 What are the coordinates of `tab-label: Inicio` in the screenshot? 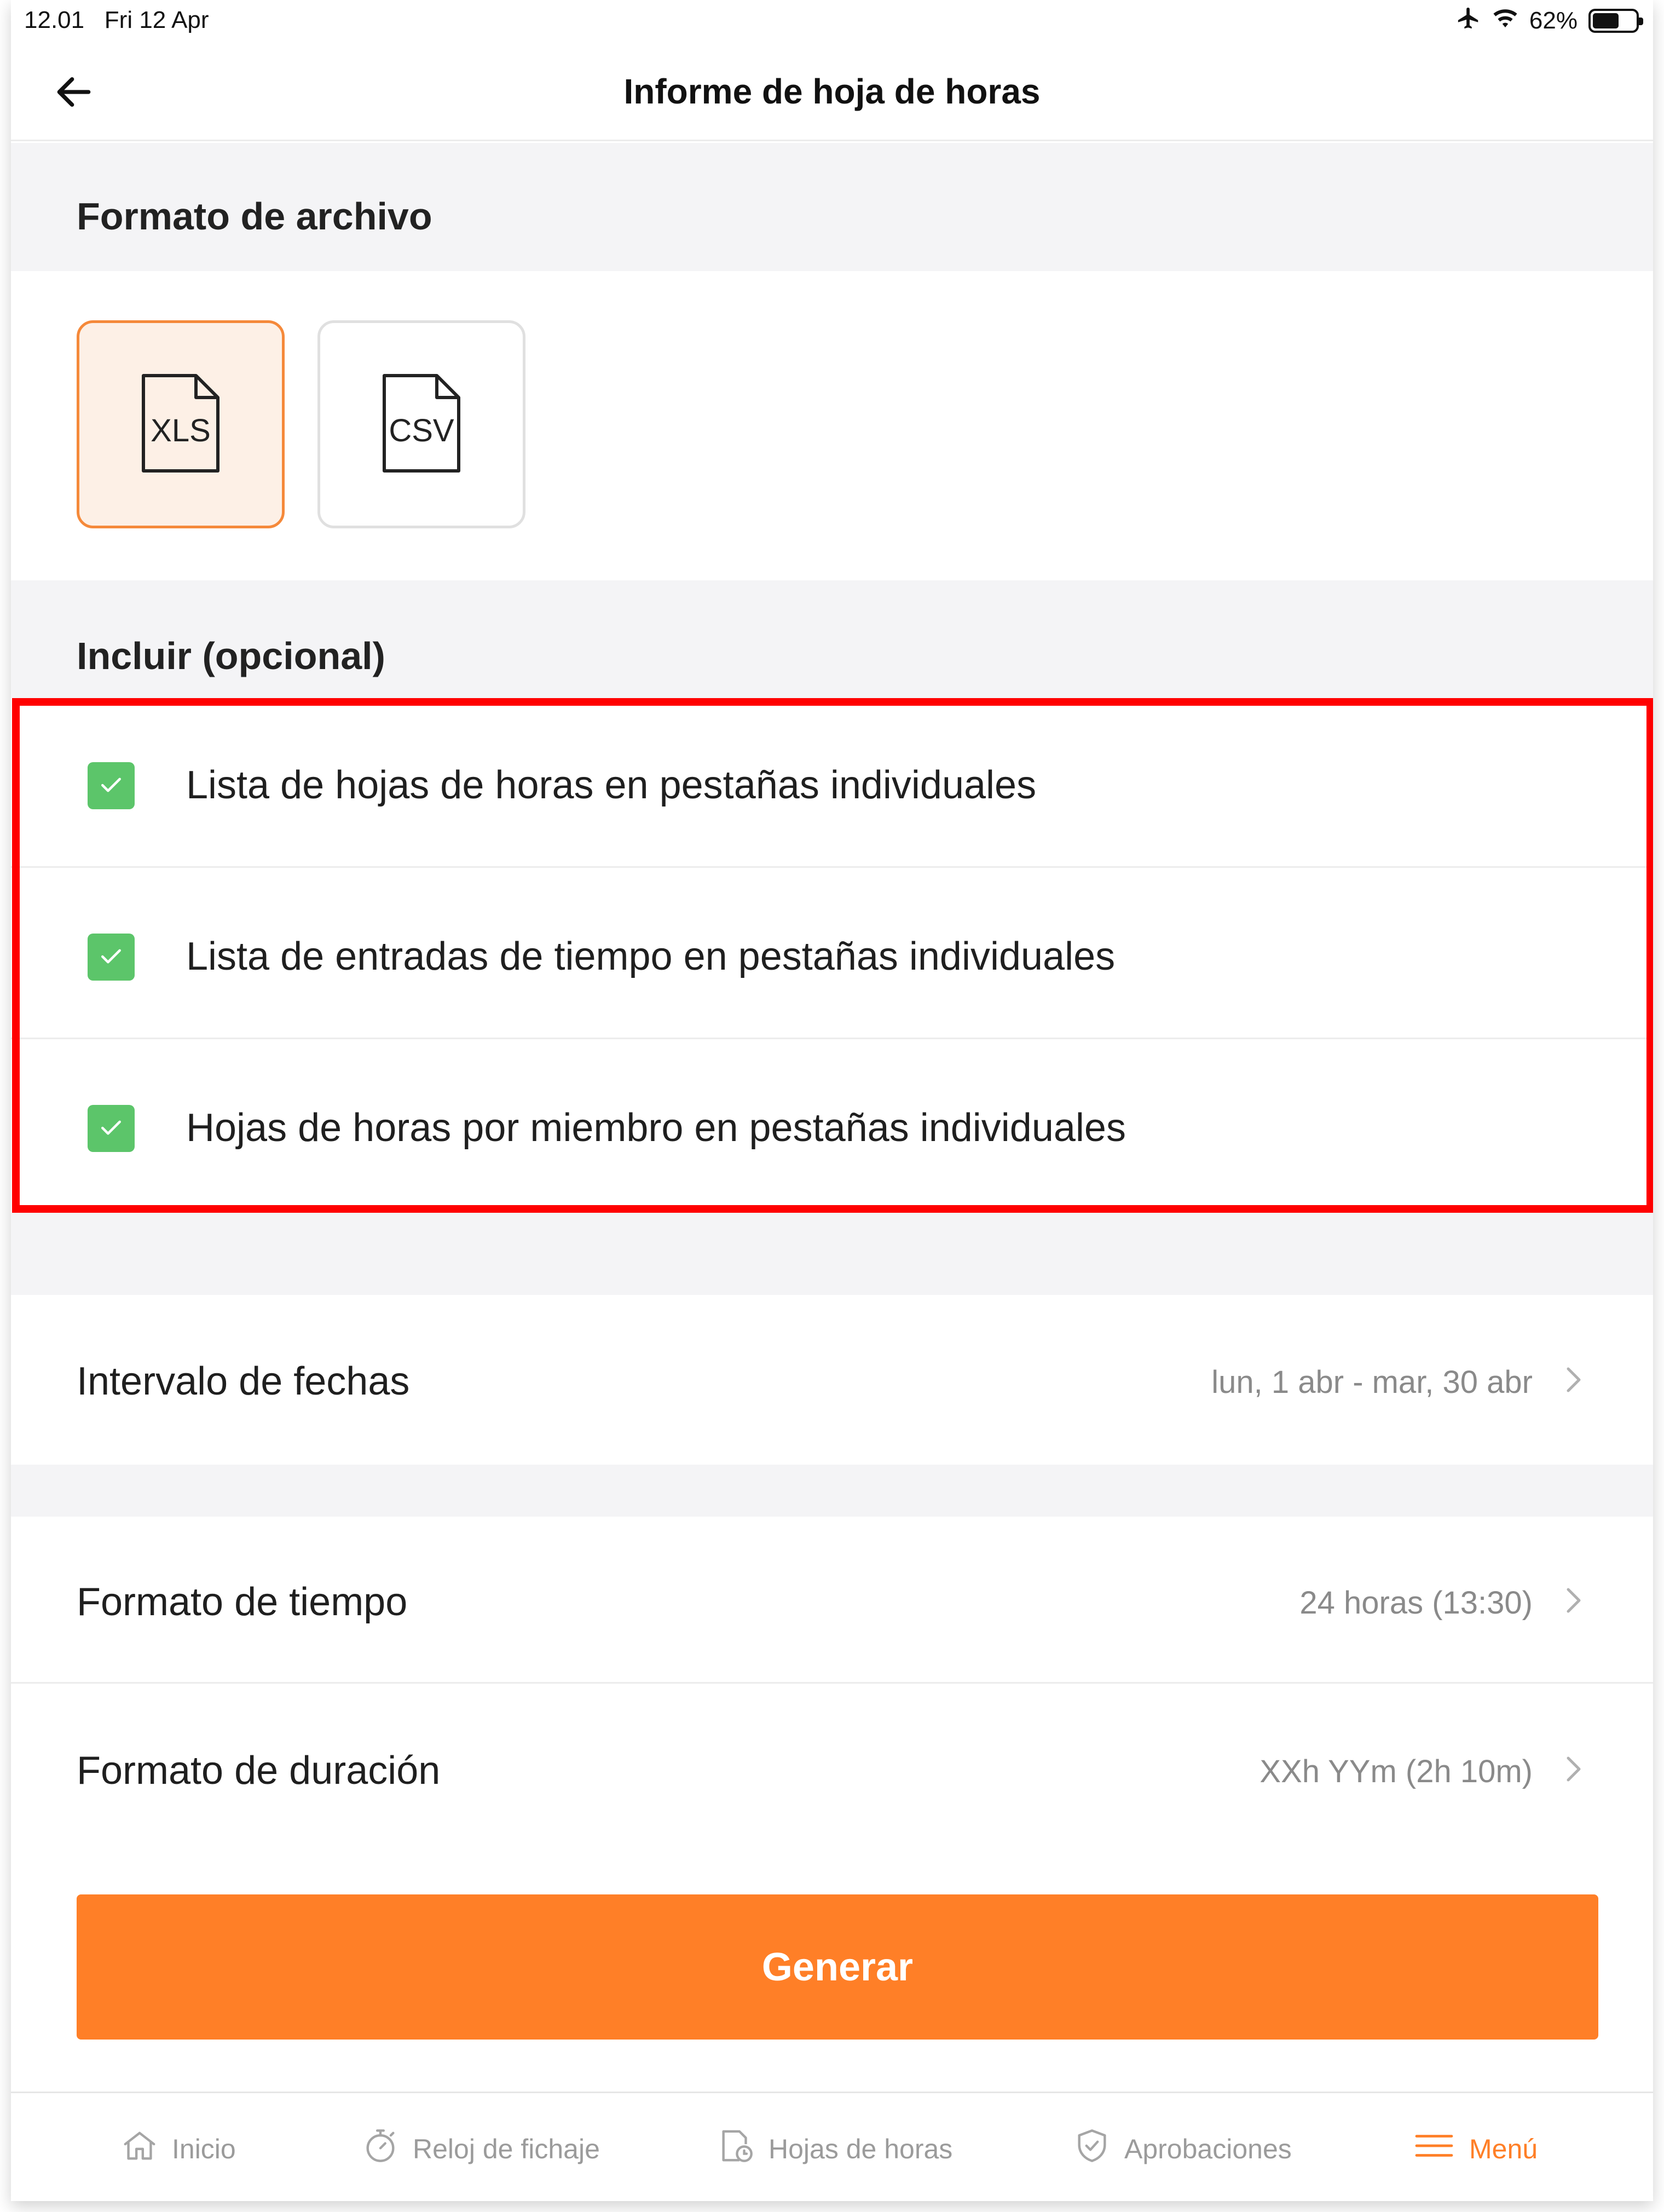 It's located at (204, 2149).